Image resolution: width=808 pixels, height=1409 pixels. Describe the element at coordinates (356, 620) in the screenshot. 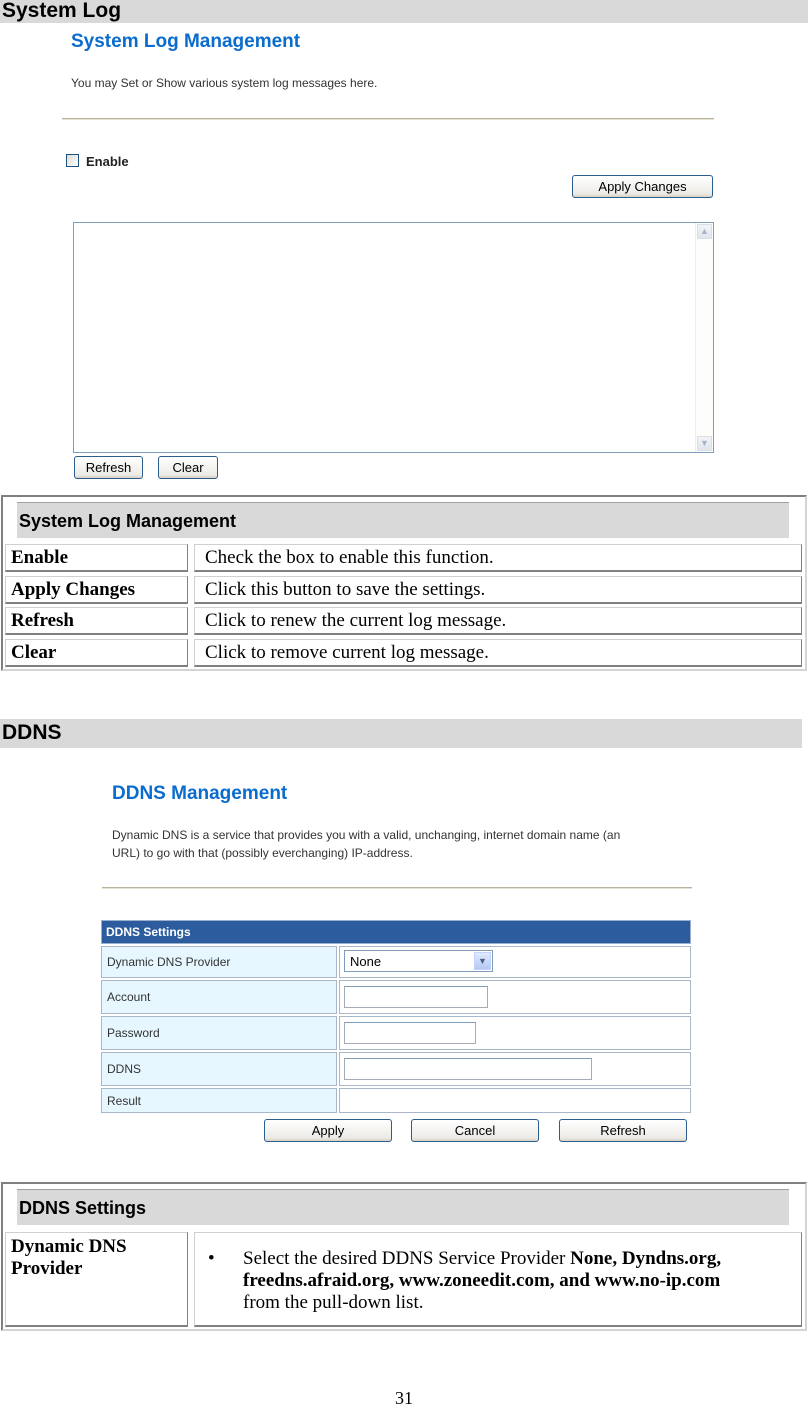

I see `doc-value: Click to renew the current log message.` at that location.